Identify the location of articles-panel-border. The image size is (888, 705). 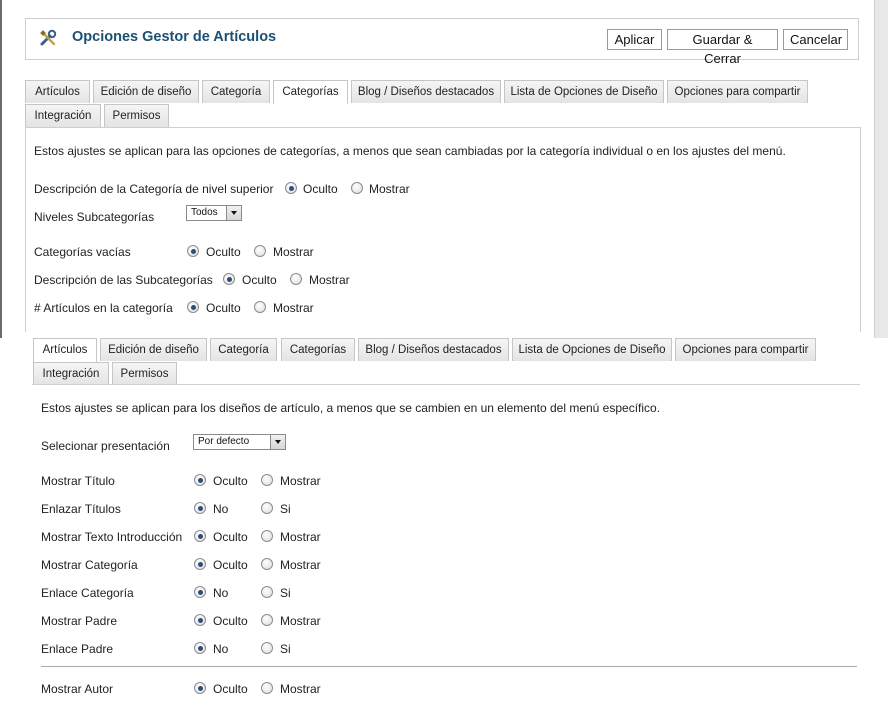
(446, 384).